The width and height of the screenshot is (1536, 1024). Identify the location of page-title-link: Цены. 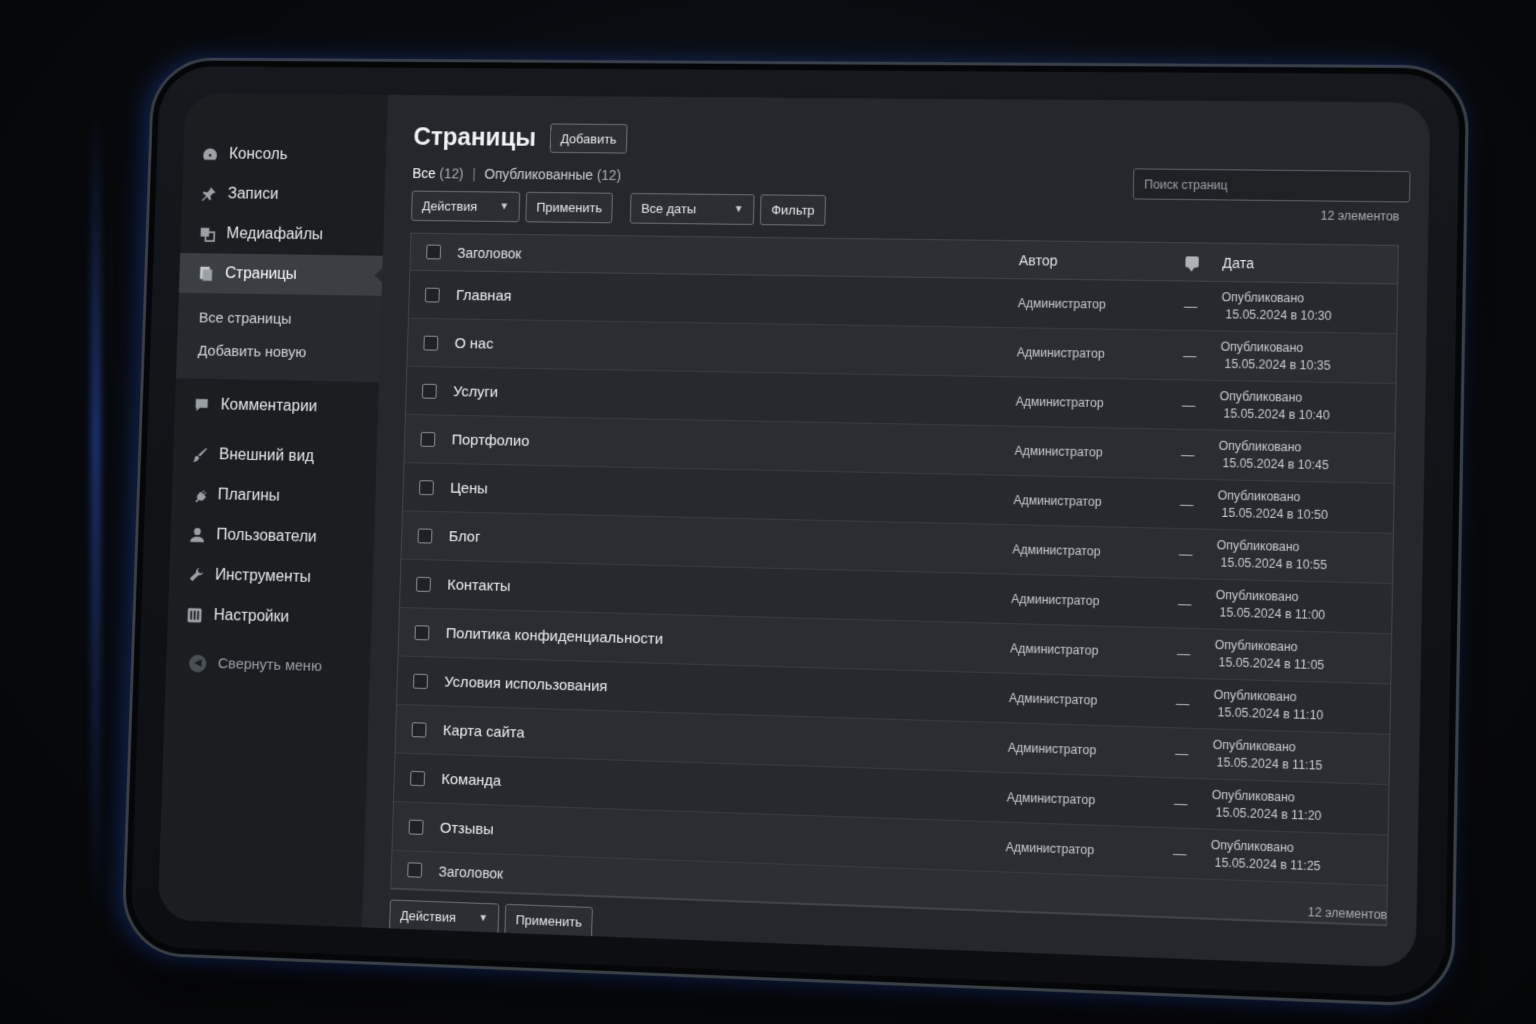
(732, 493).